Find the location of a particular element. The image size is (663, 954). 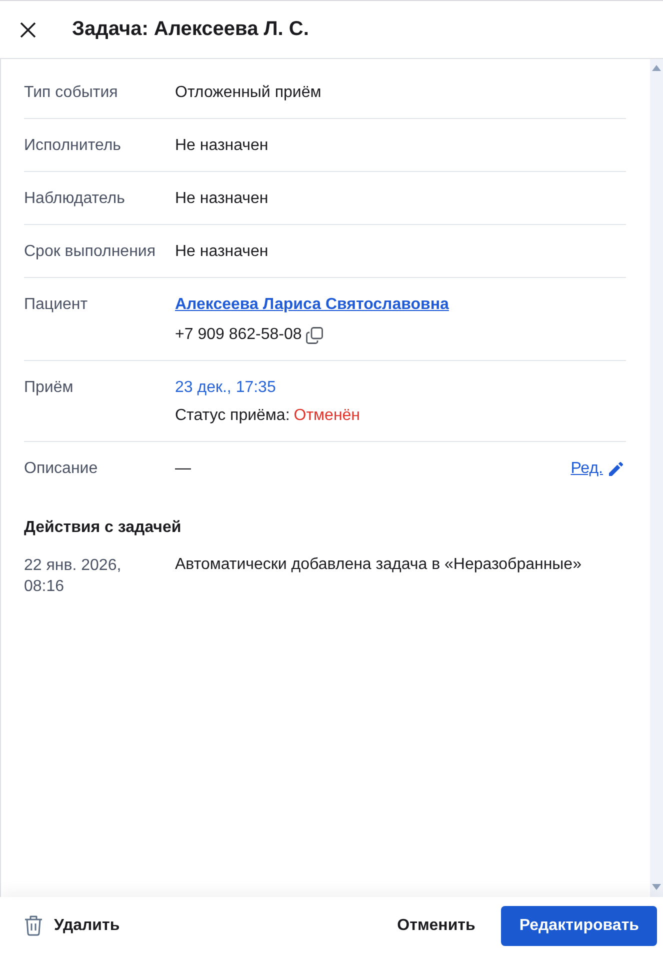

field-label: Наблюдатель is located at coordinates (75, 199).